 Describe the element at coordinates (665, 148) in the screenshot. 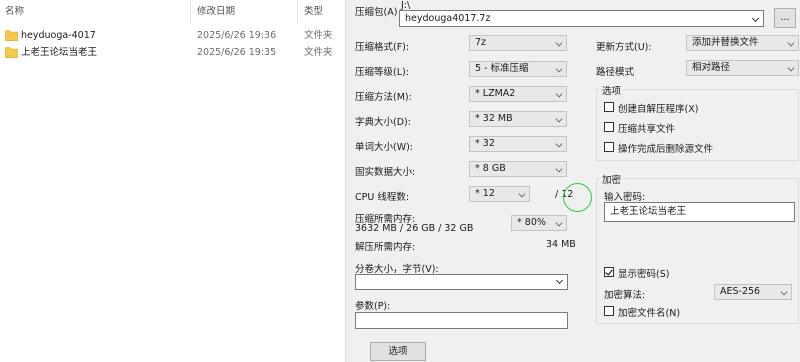

I see `delete-after-label: 操作完成后删除源文件` at that location.